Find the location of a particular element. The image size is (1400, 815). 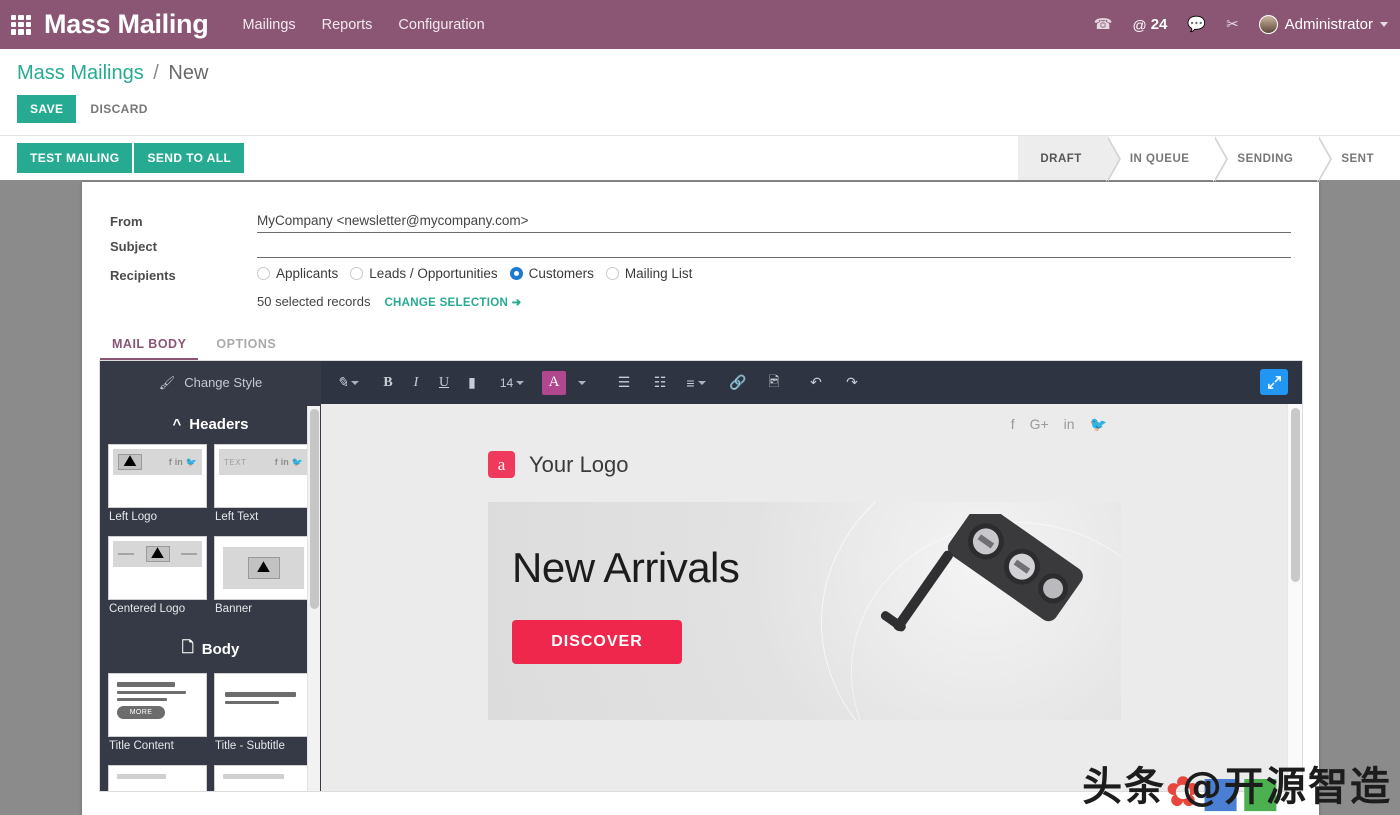

radio-label: Leads / Opportunities is located at coordinates (433, 273).